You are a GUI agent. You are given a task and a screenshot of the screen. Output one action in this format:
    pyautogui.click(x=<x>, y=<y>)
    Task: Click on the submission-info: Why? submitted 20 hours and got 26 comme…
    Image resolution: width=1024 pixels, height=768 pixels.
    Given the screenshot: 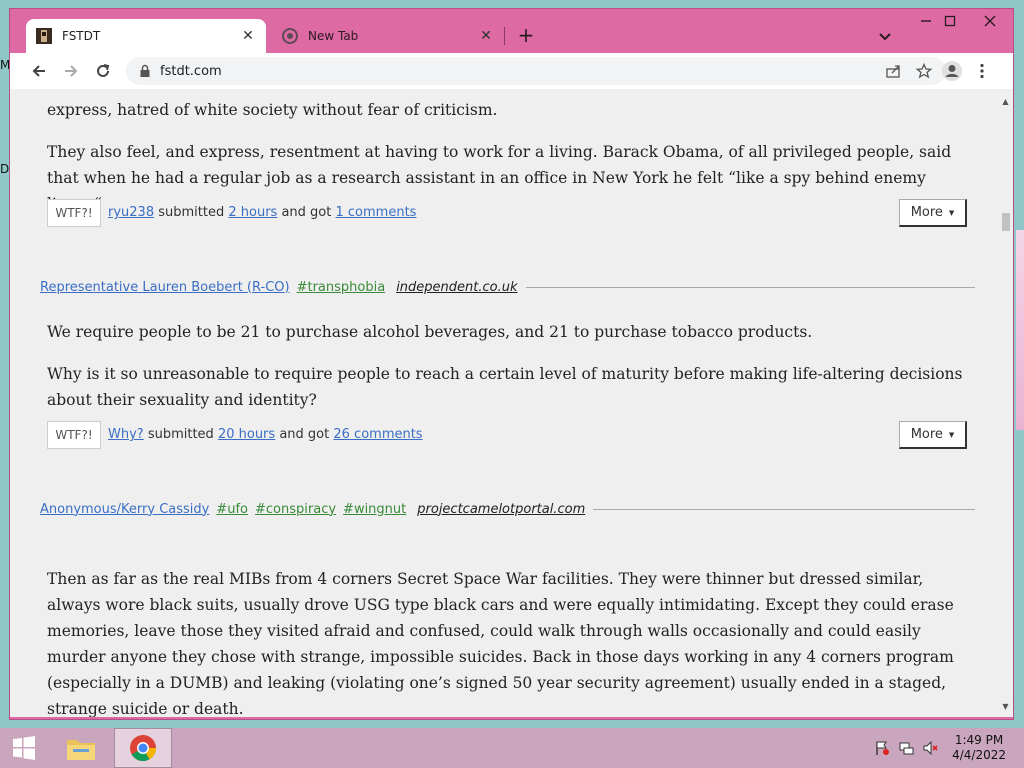 What is the action you would take?
    pyautogui.click(x=265, y=434)
    